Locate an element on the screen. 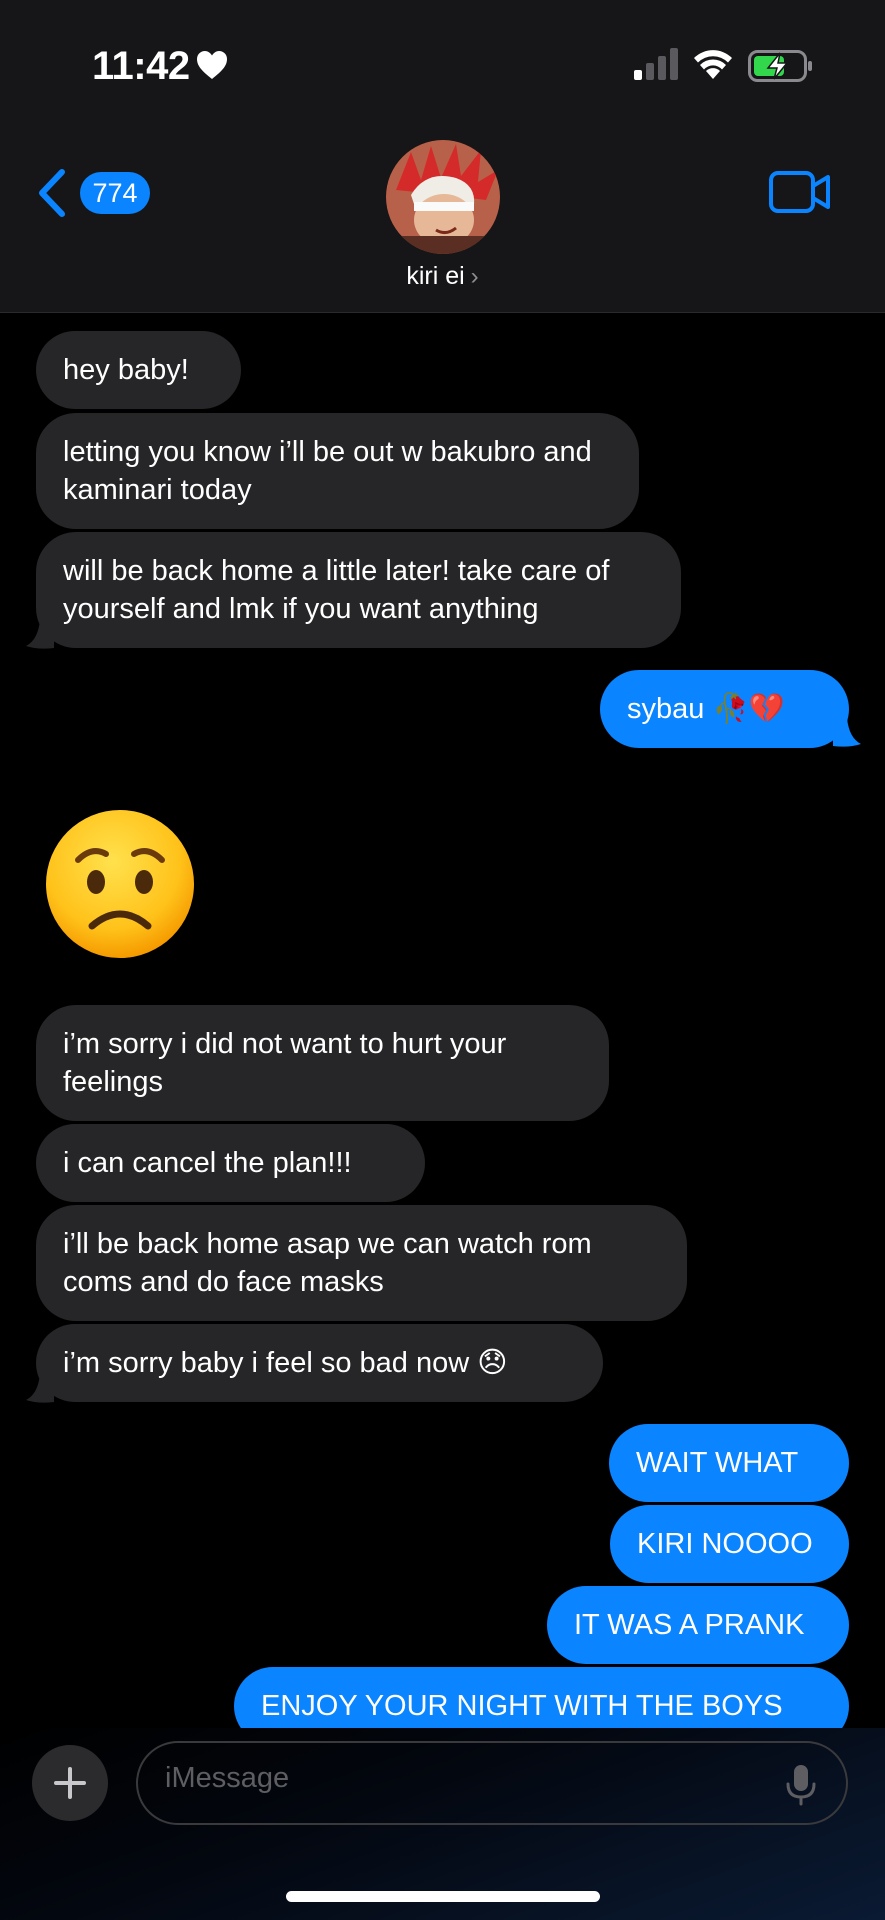 The width and height of the screenshot is (885, 1920). home-indicator is located at coordinates (443, 1896).